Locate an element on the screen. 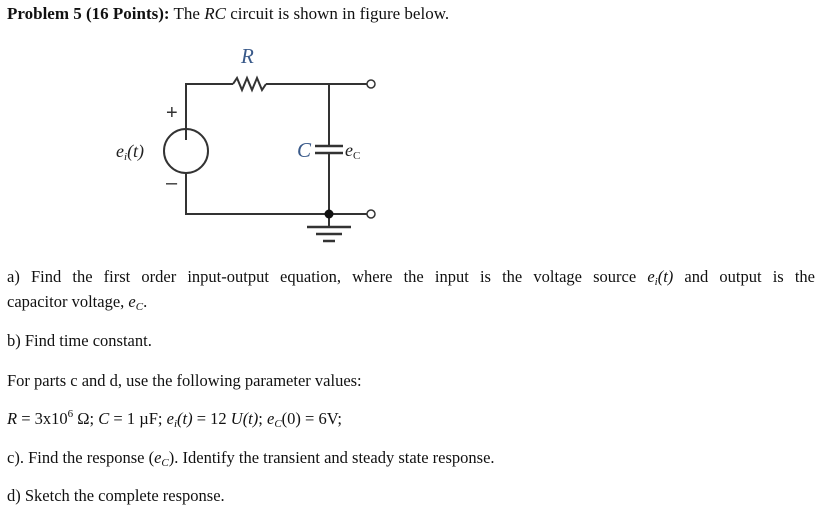  part-a-text-post: and output is the is located at coordinates (744, 276).